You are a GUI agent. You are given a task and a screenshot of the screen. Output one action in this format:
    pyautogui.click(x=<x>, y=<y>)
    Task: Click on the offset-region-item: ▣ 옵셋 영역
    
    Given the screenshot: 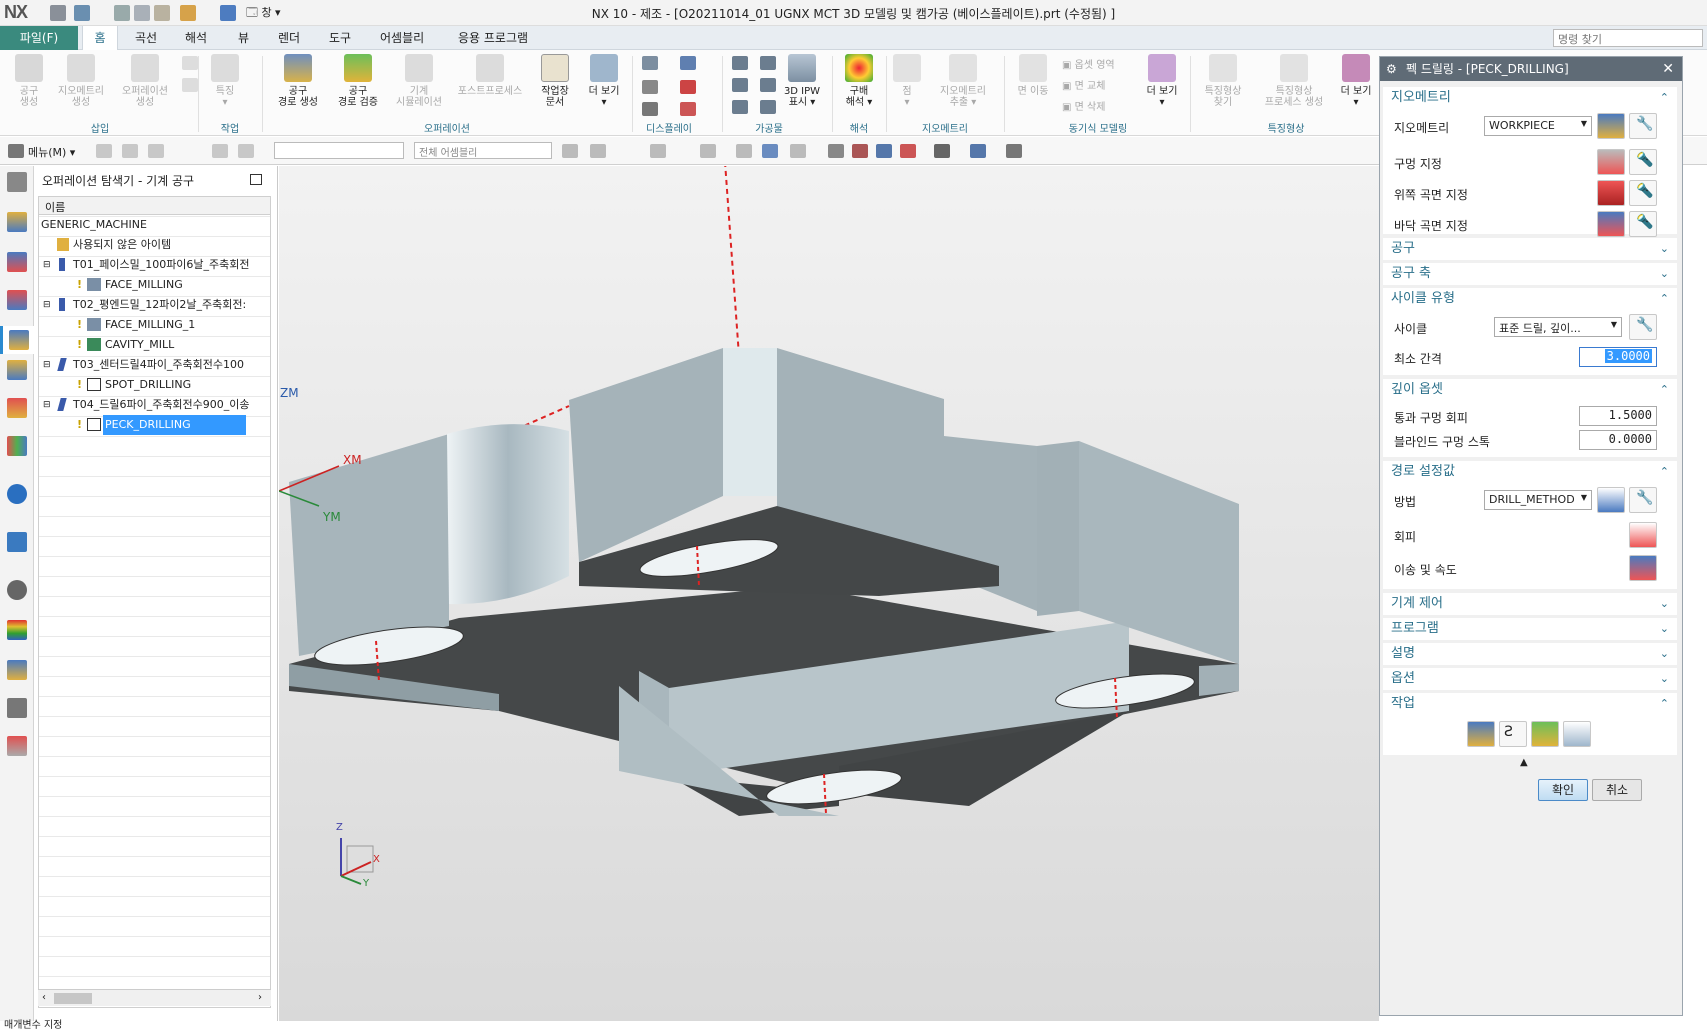 What is the action you would take?
    pyautogui.click(x=1088, y=63)
    